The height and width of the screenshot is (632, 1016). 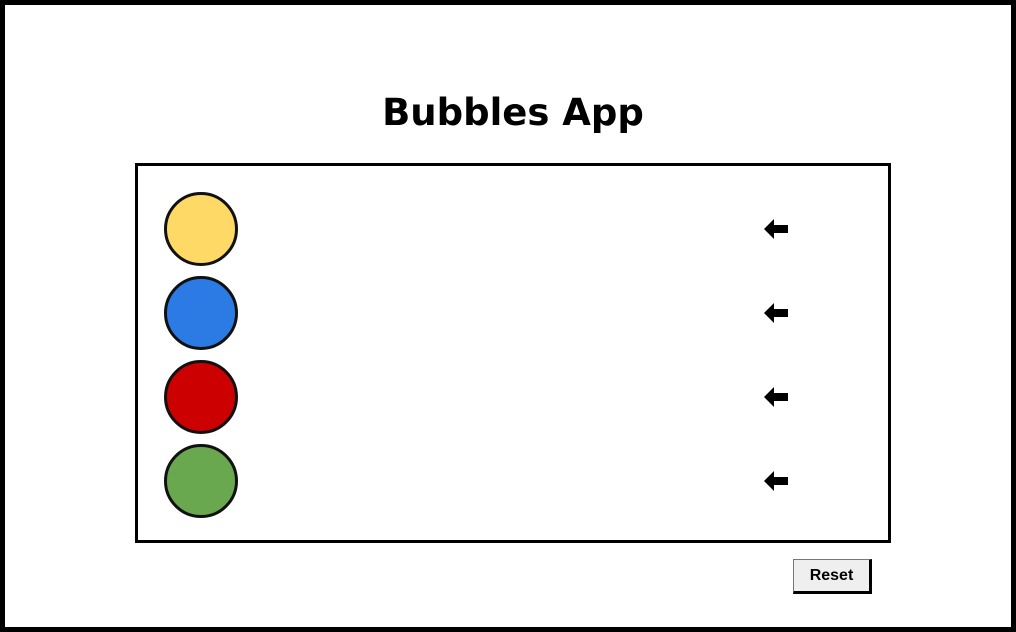 What do you see at coordinates (513, 398) in the screenshot?
I see `bubble-row-red` at bounding box center [513, 398].